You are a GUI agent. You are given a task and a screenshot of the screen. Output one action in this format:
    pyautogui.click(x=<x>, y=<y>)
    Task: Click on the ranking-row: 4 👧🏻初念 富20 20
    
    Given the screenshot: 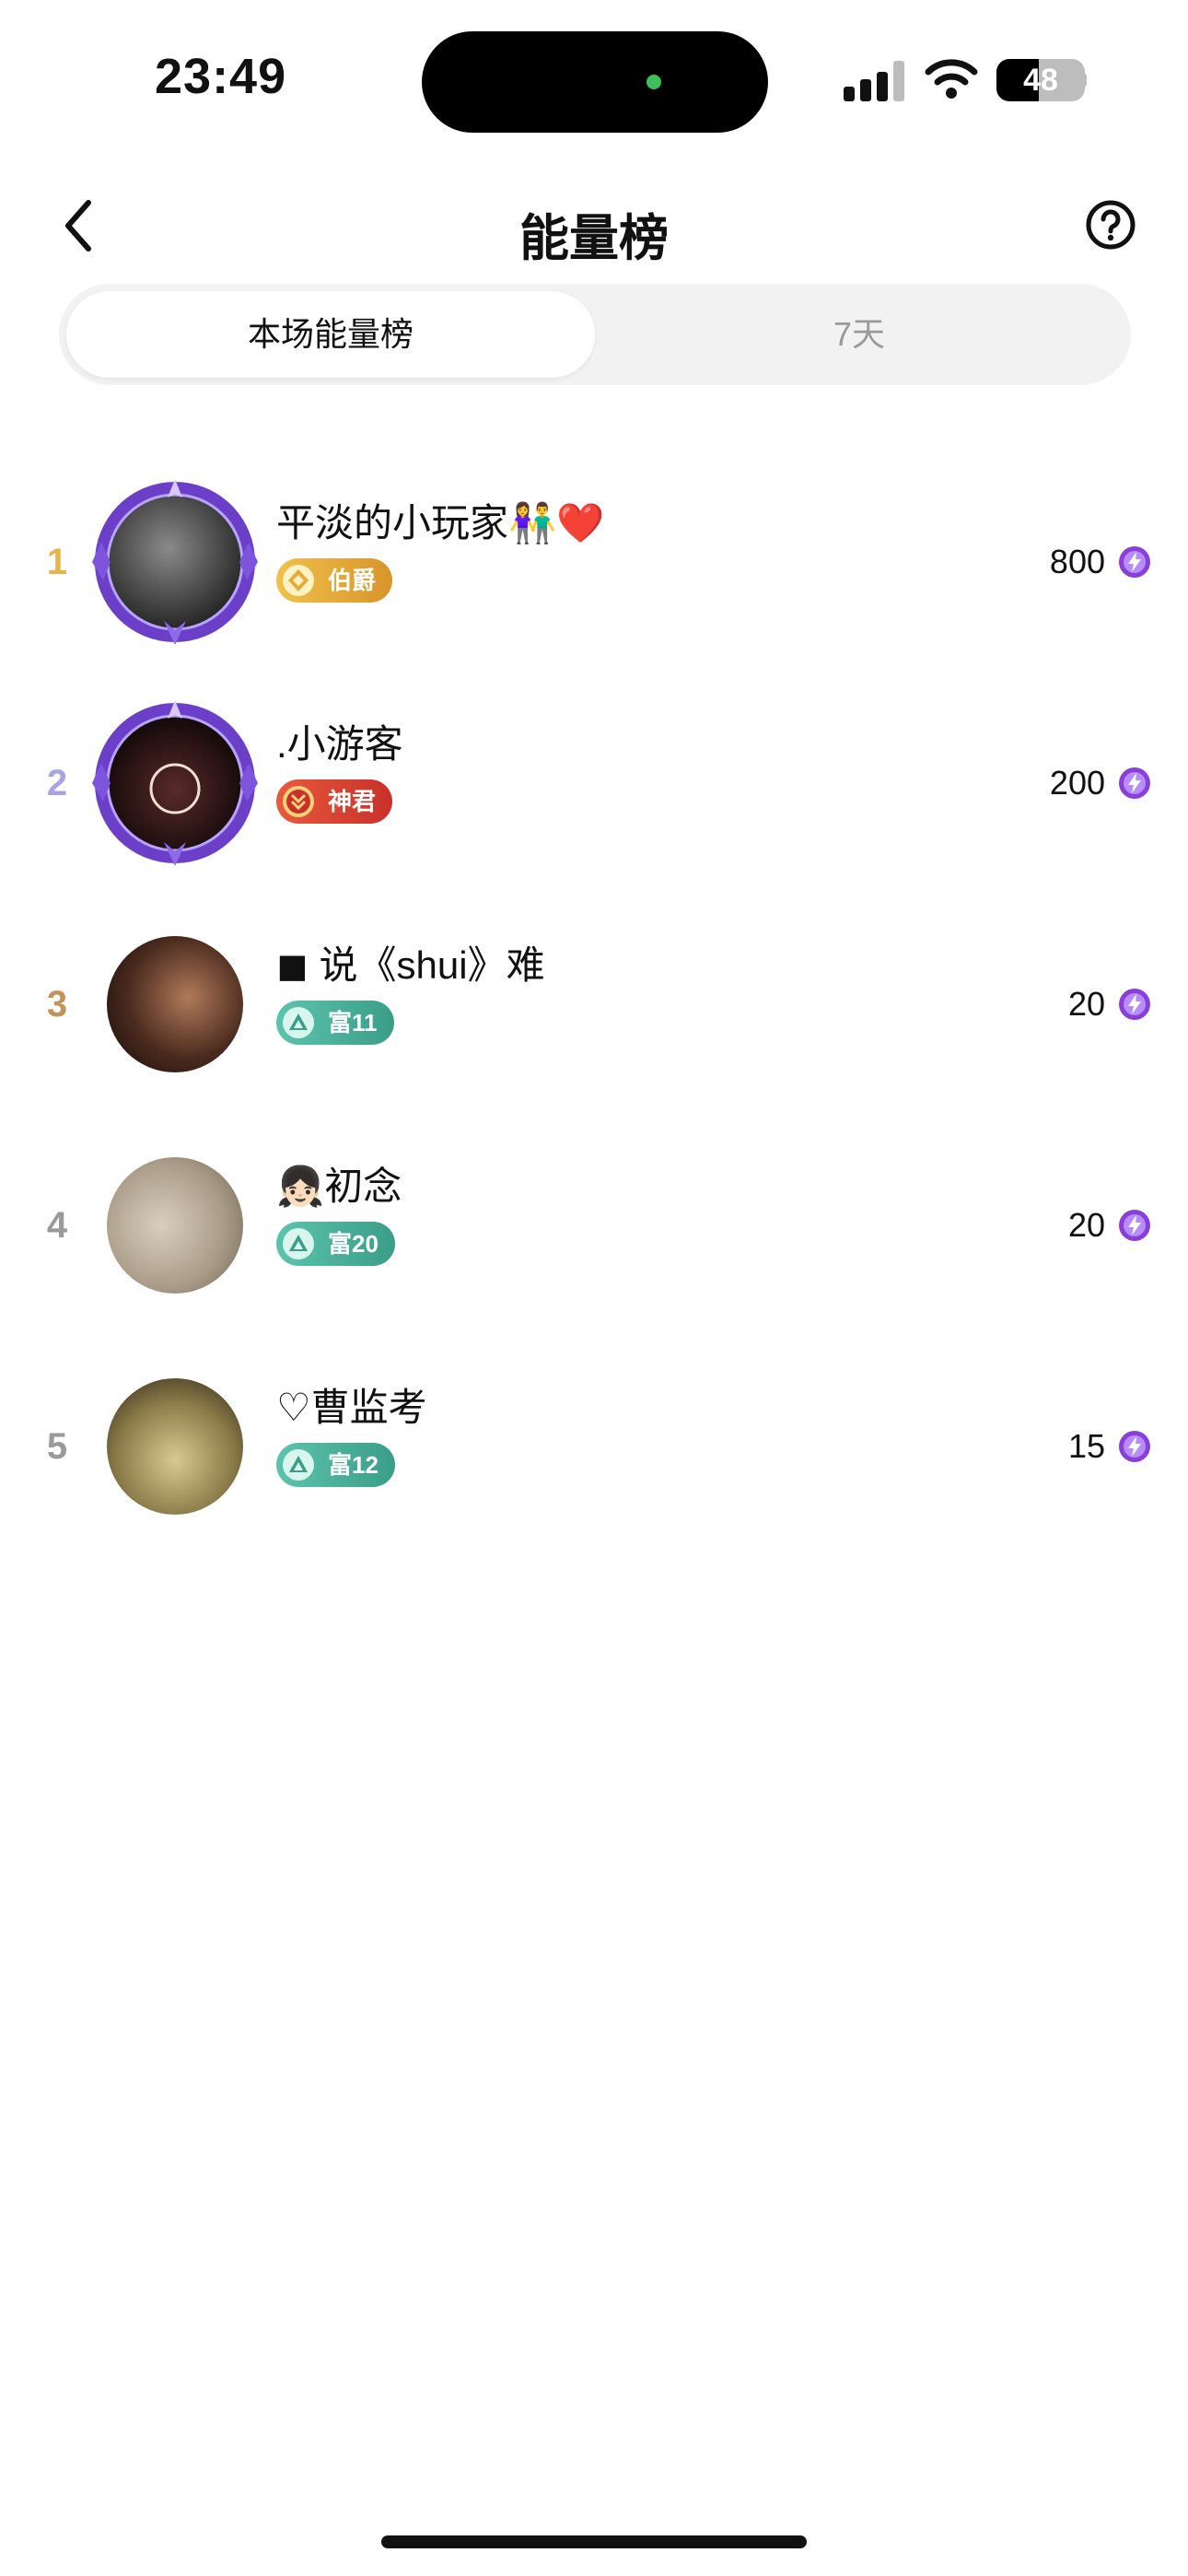 What is the action you would take?
    pyautogui.click(x=594, y=1225)
    